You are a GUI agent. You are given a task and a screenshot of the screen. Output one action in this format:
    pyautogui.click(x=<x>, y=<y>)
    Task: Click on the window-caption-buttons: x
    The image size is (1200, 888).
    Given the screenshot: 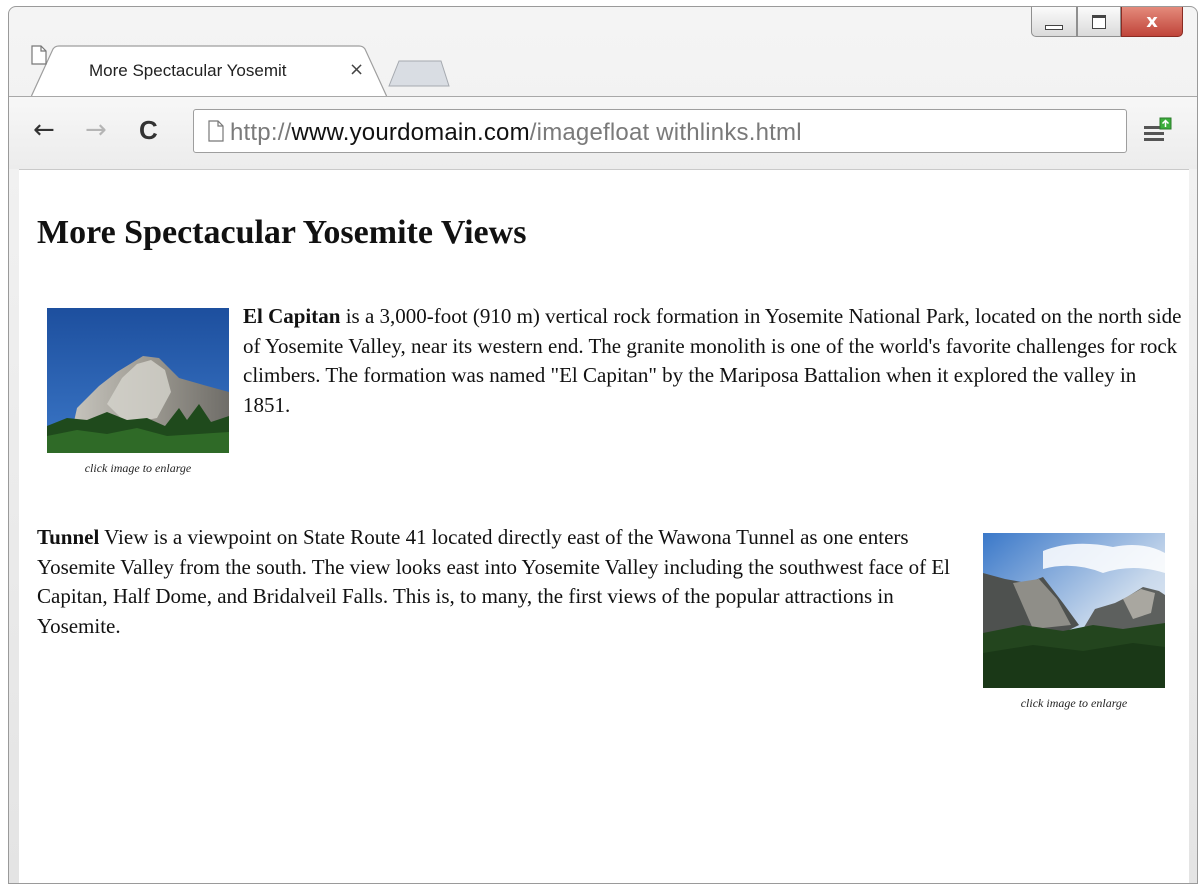 What is the action you would take?
    pyautogui.click(x=1107, y=22)
    